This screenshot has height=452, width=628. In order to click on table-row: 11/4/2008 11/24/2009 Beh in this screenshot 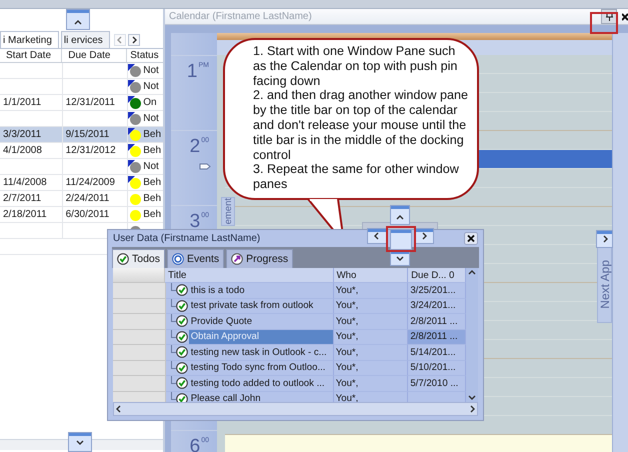, I will do `click(81, 183)`.